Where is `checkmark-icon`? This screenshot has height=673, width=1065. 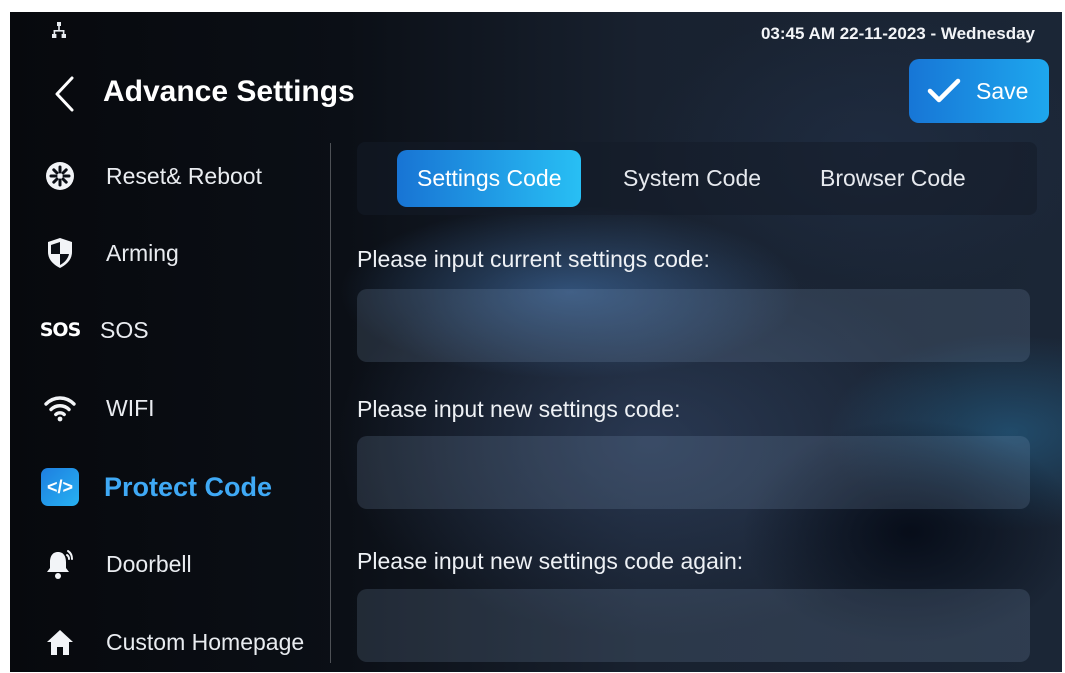 checkmark-icon is located at coordinates (944, 90).